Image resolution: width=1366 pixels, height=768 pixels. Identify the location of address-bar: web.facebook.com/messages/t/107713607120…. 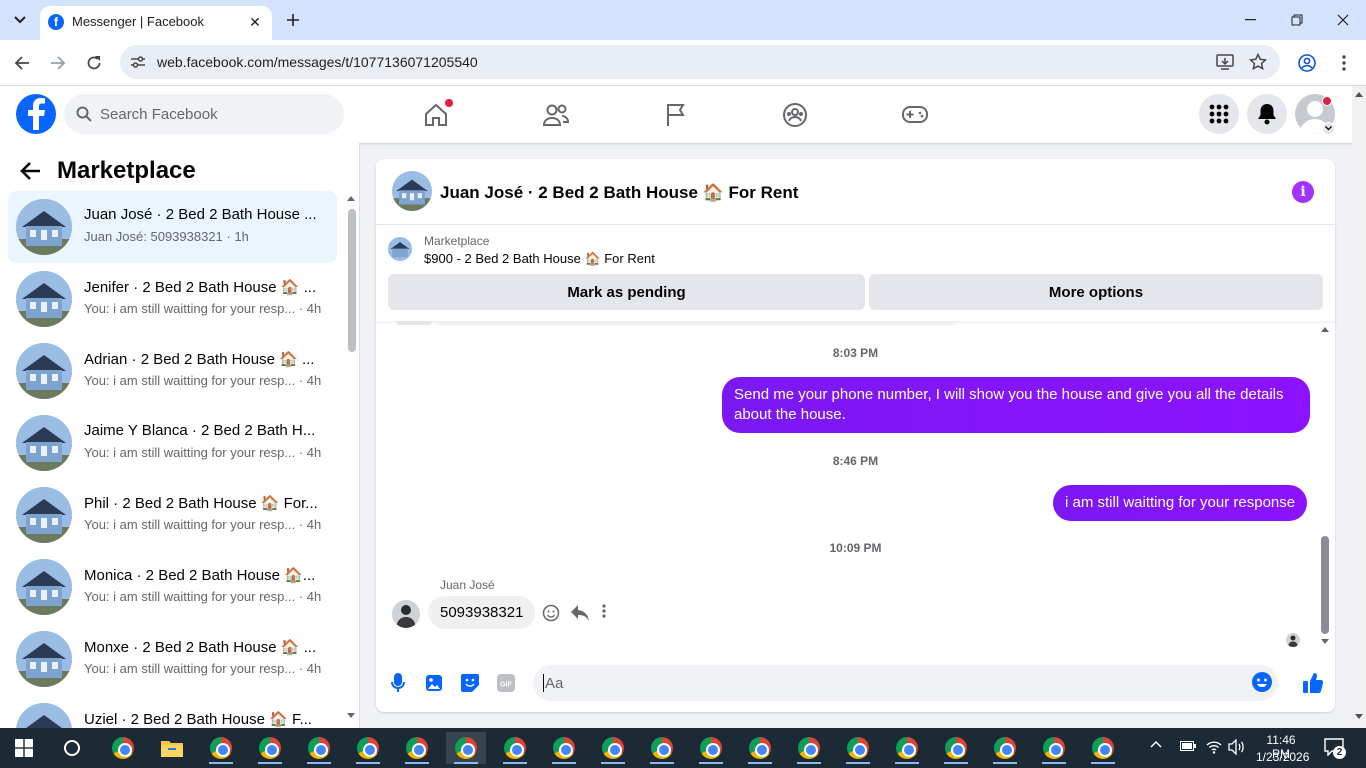
(700, 62).